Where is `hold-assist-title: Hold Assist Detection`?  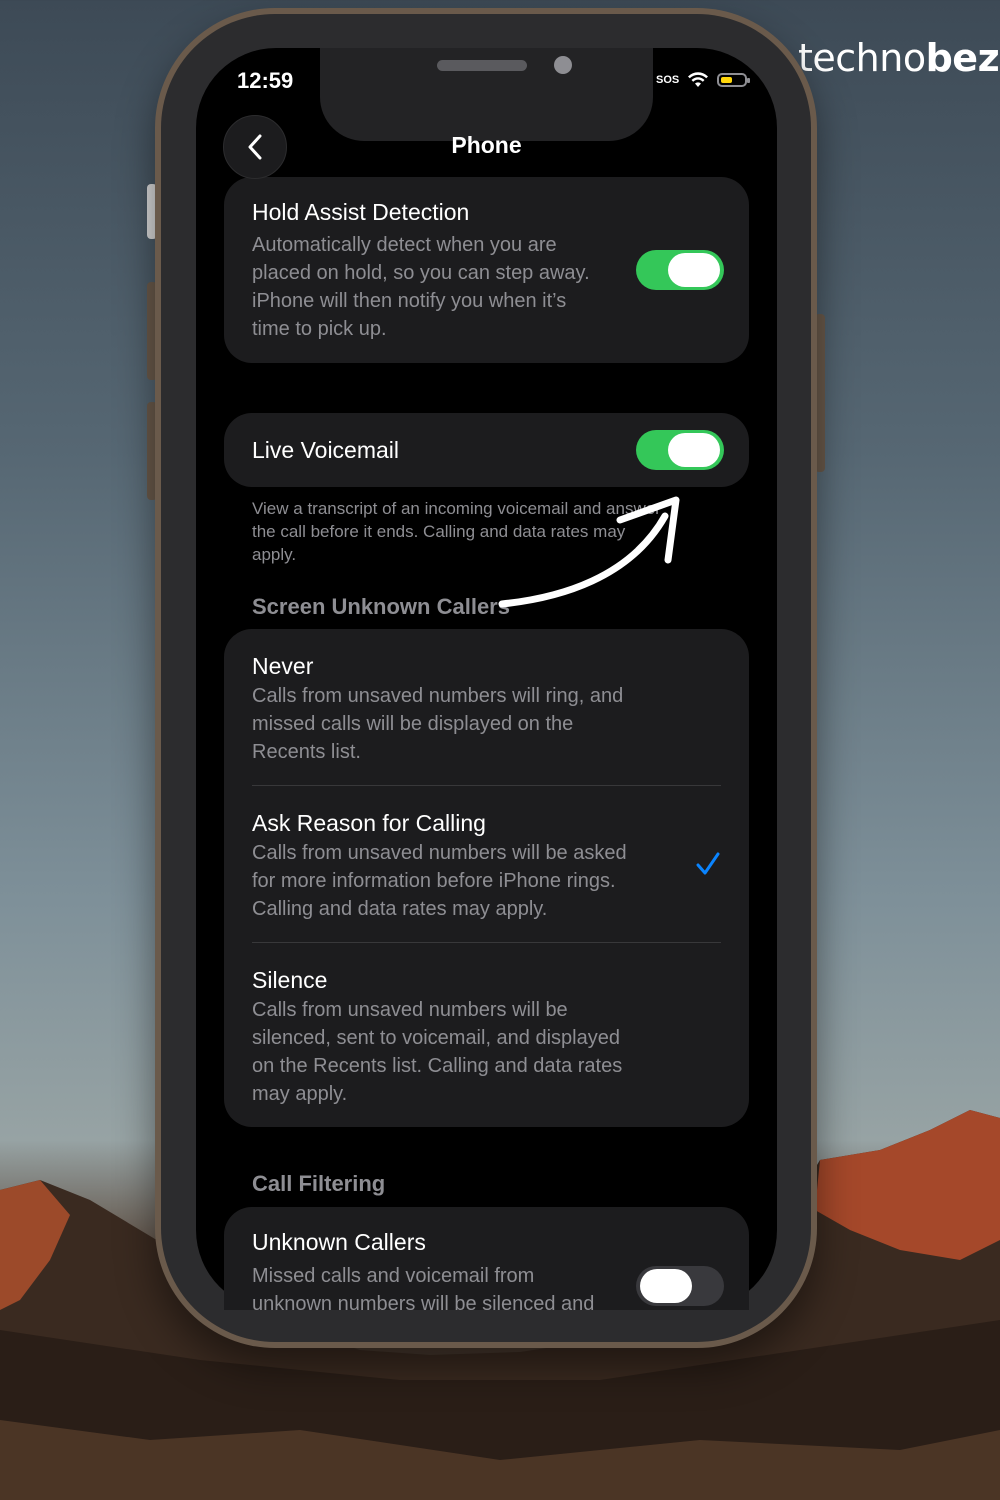 hold-assist-title: Hold Assist Detection is located at coordinates (361, 212).